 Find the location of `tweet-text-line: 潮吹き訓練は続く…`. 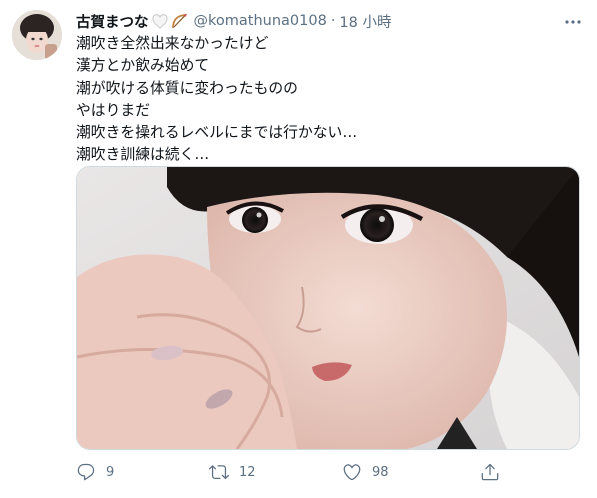

tweet-text-line: 潮吹き訓練は続く… is located at coordinates (143, 155).